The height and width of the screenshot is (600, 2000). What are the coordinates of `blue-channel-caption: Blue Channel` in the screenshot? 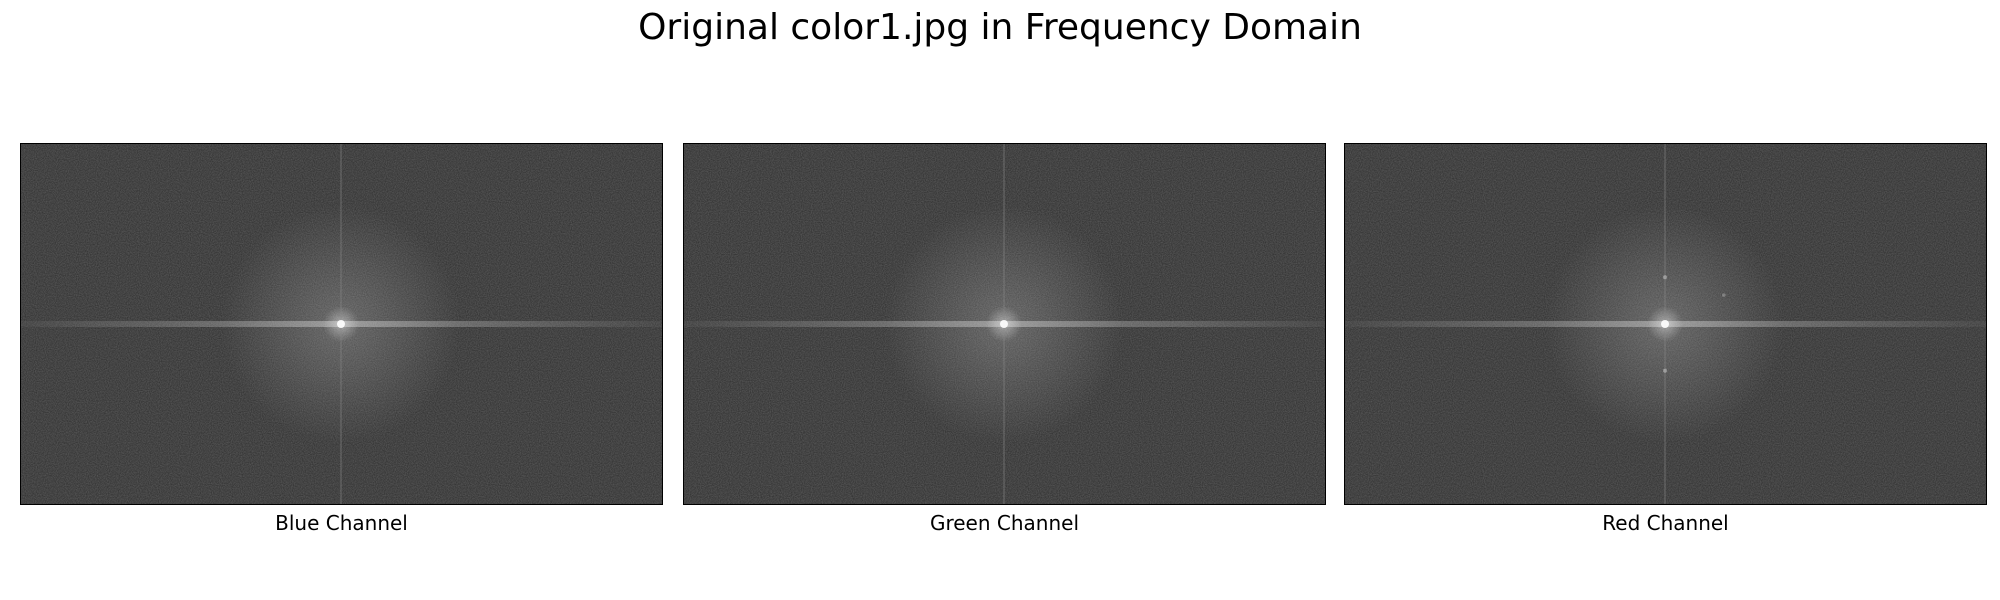 It's located at (341, 523).